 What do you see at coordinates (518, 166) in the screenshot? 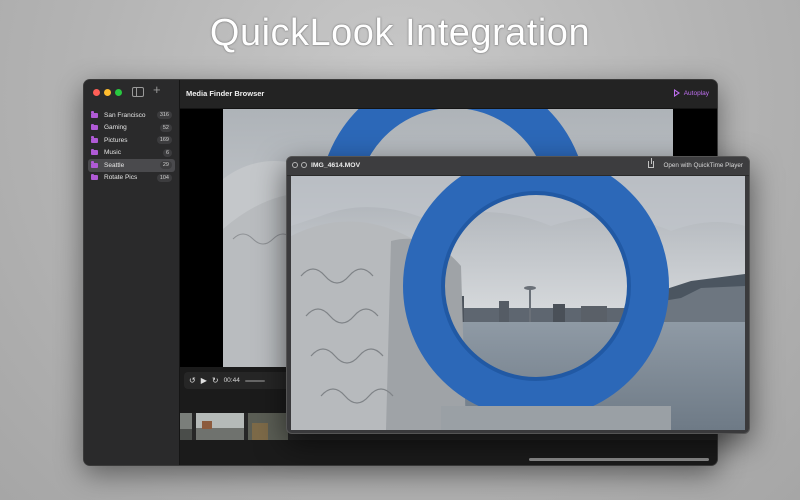
I see `quicklook-titlebar: IMG_4614.MOV Open with QuickTime Player` at bounding box center [518, 166].